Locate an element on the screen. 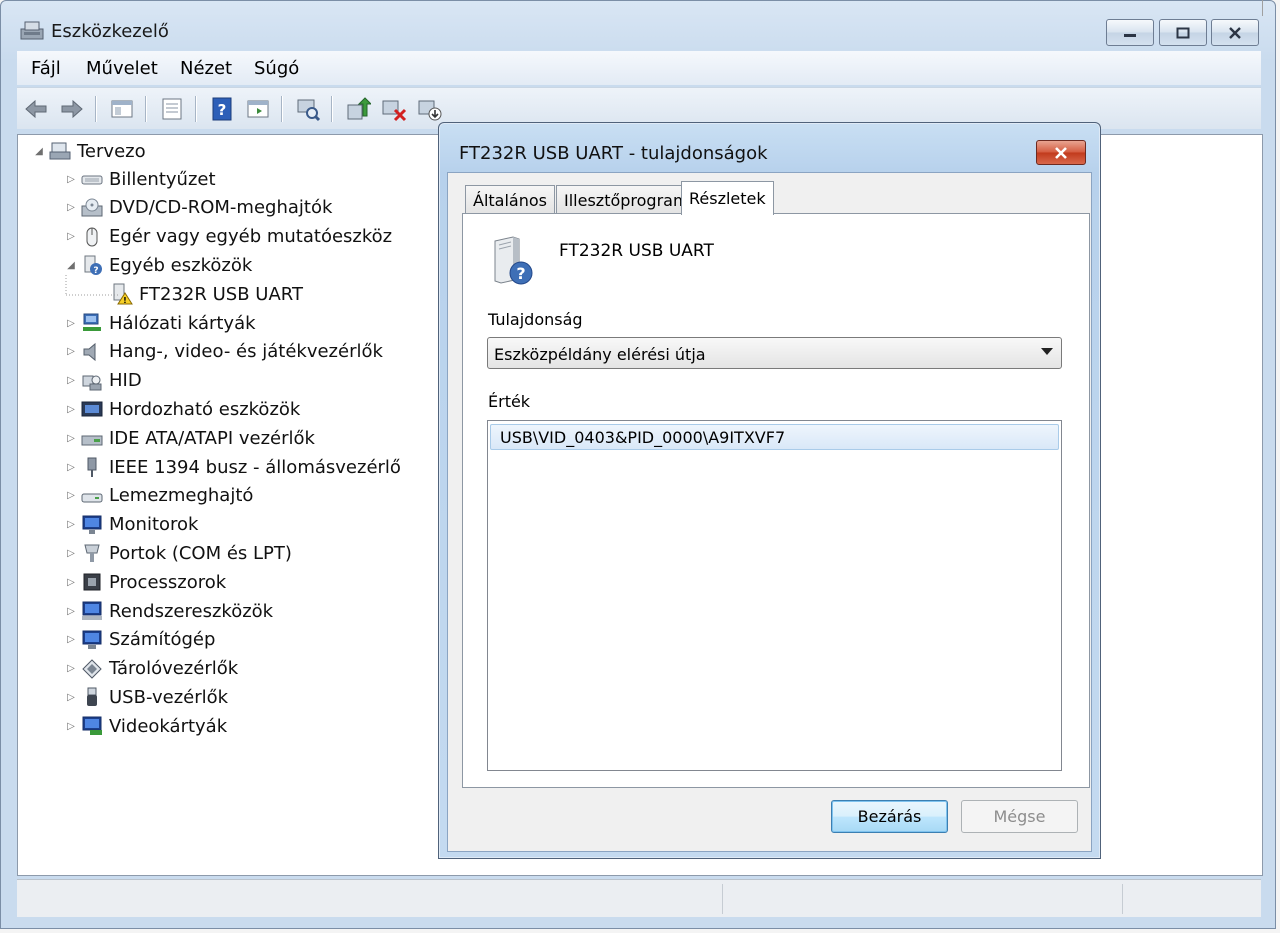  help-icon: ? is located at coordinates (222, 109).